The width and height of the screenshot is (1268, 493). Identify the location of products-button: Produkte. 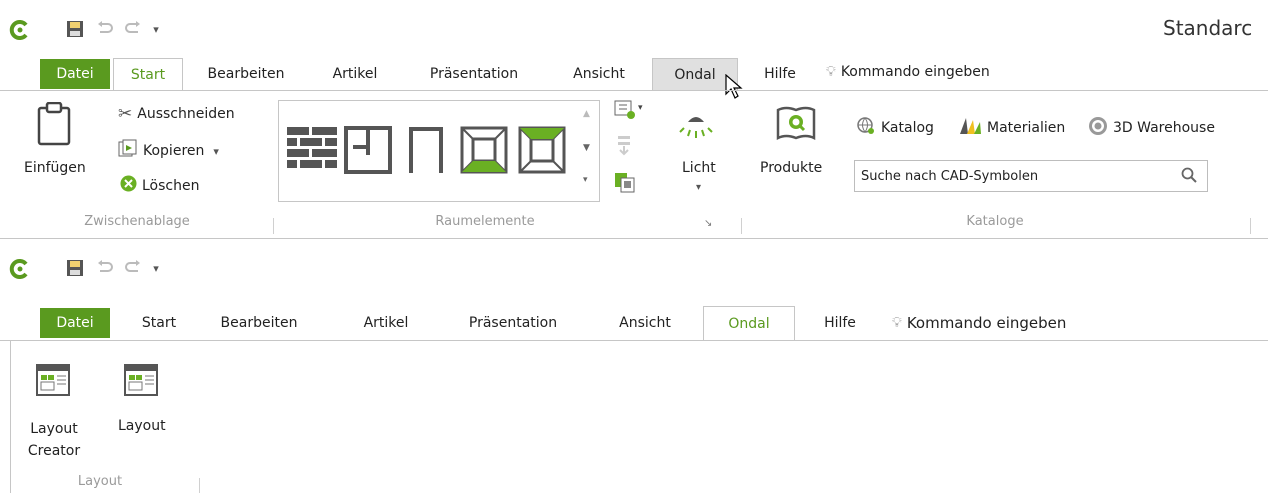
(791, 168).